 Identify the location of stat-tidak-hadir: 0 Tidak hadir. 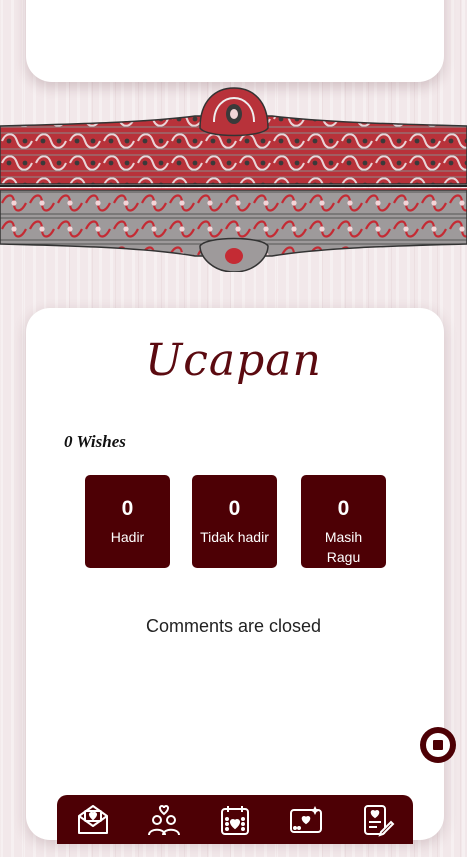
(234, 521).